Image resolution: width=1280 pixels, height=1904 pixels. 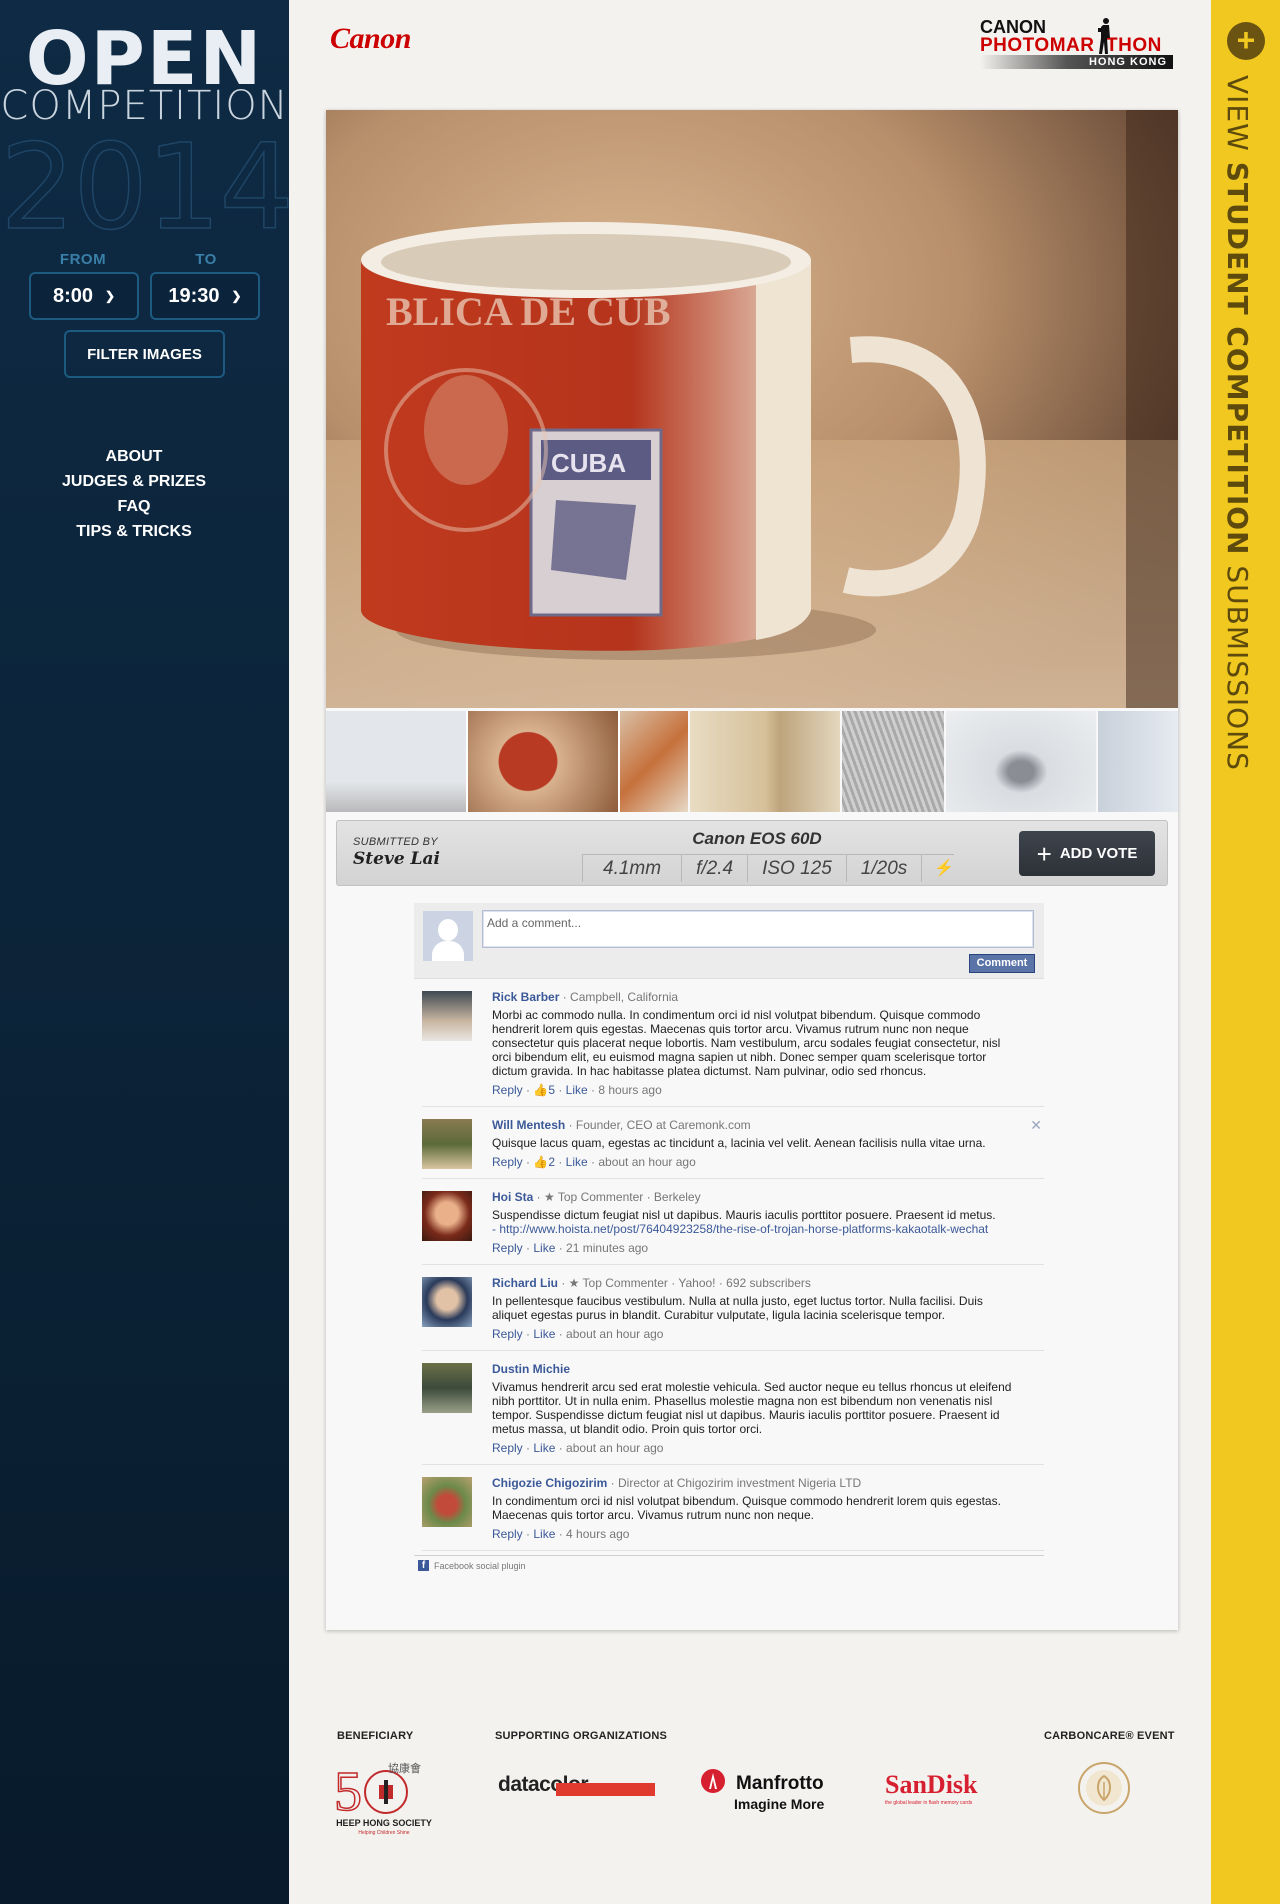 I want to click on commenter-name: Chigozie Chigozirim, so click(x=549, y=1483).